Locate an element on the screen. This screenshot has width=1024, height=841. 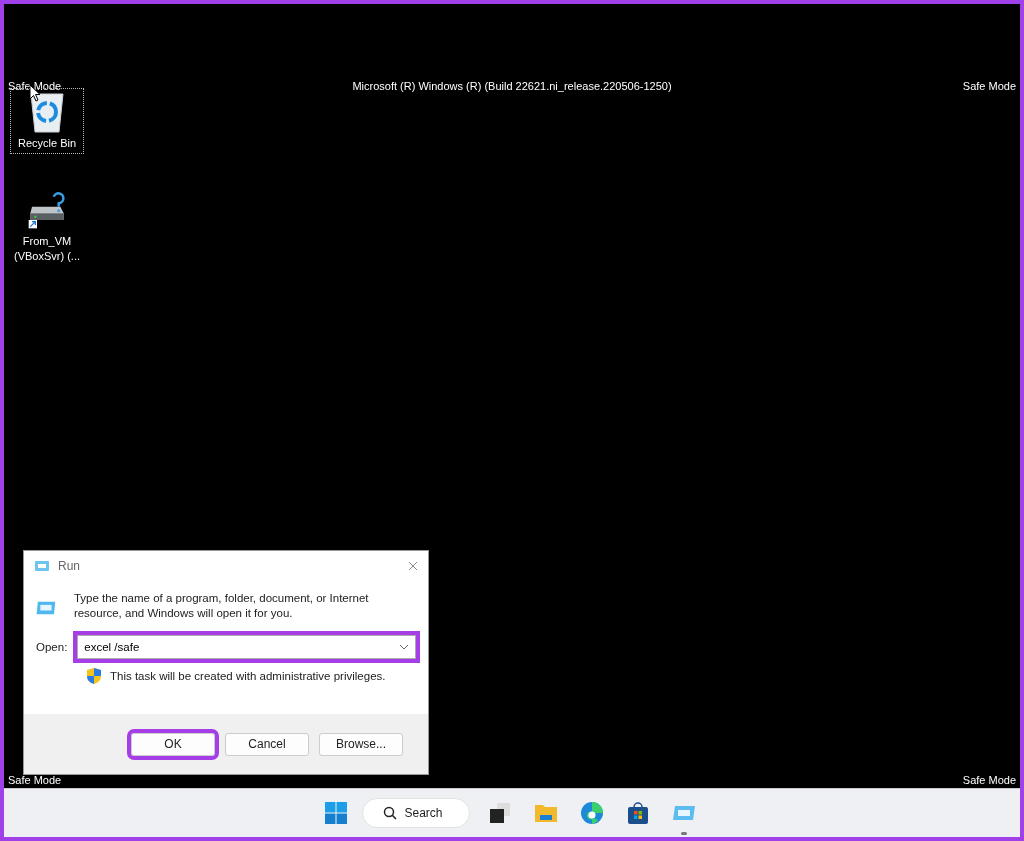
open-label: Open: is located at coordinates (52, 647).